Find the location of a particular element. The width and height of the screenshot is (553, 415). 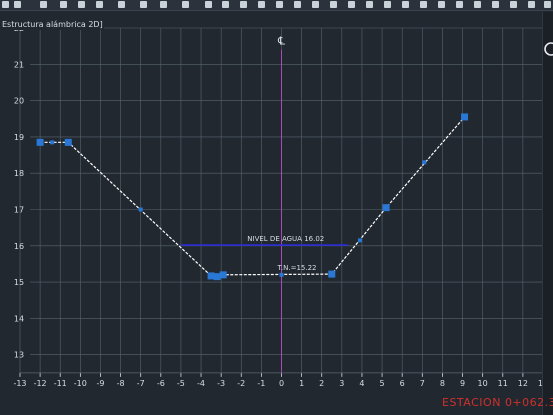

x-tick-label: -10 is located at coordinates (80, 383).